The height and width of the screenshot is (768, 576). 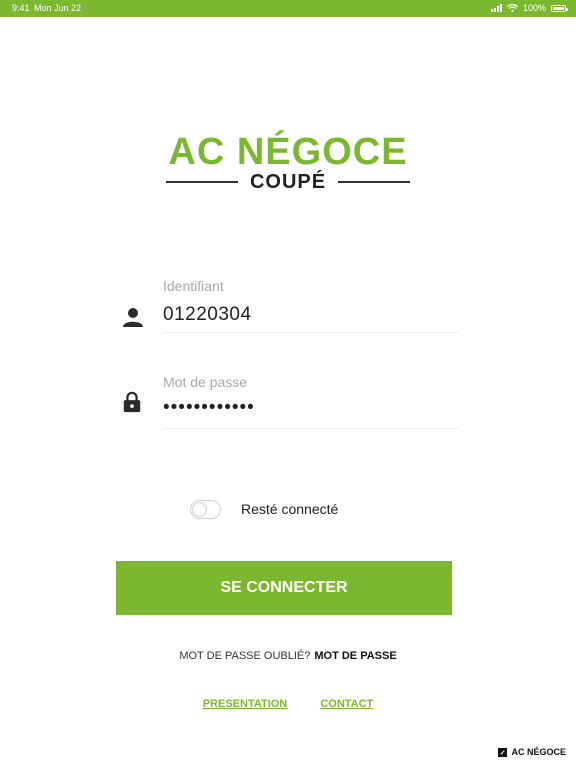 What do you see at coordinates (559, 8) in the screenshot?
I see `battery-icon` at bounding box center [559, 8].